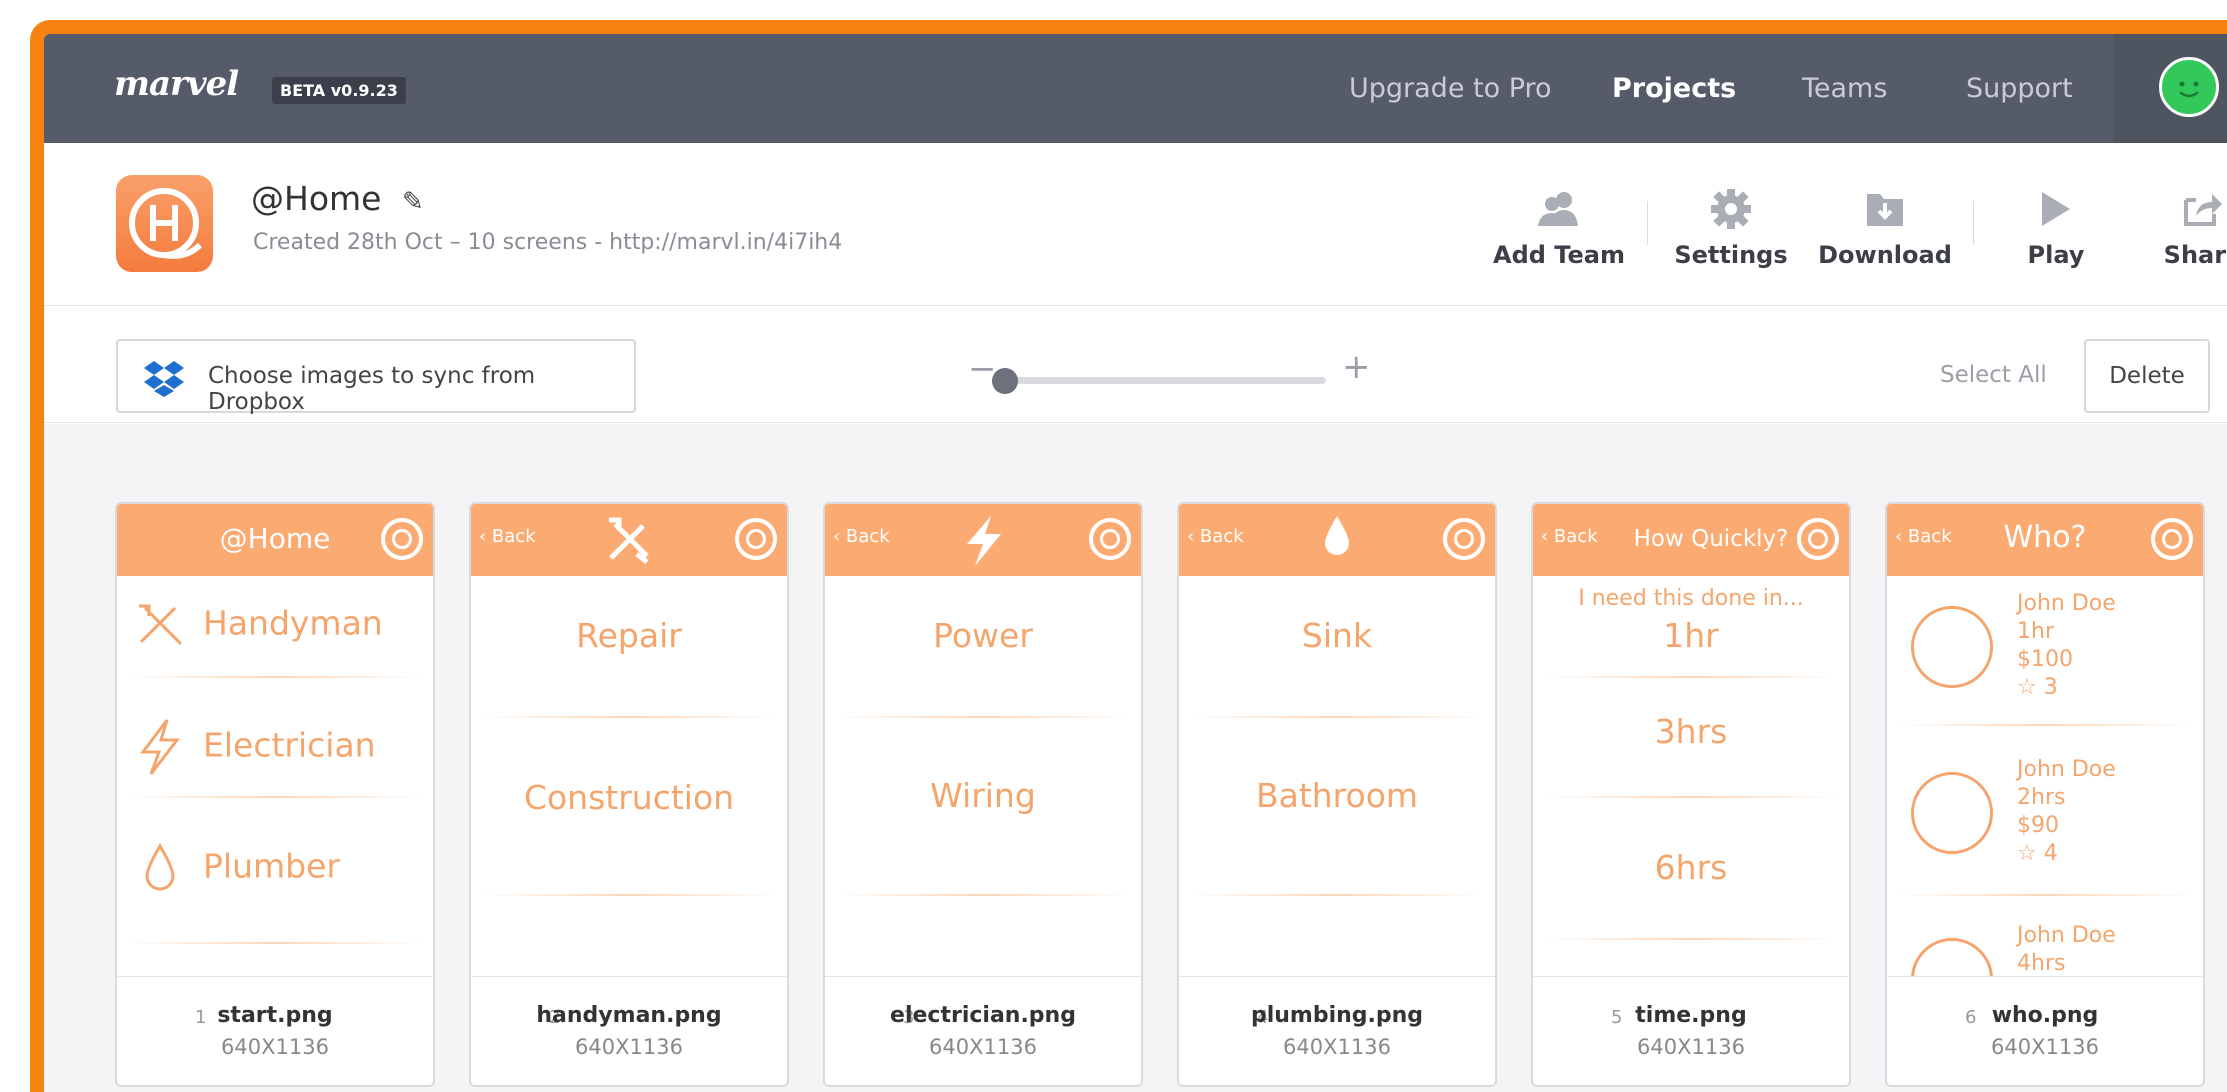 The height and width of the screenshot is (1092, 2227). Describe the element at coordinates (1005, 381) in the screenshot. I see `zoom-slider-handle` at that location.